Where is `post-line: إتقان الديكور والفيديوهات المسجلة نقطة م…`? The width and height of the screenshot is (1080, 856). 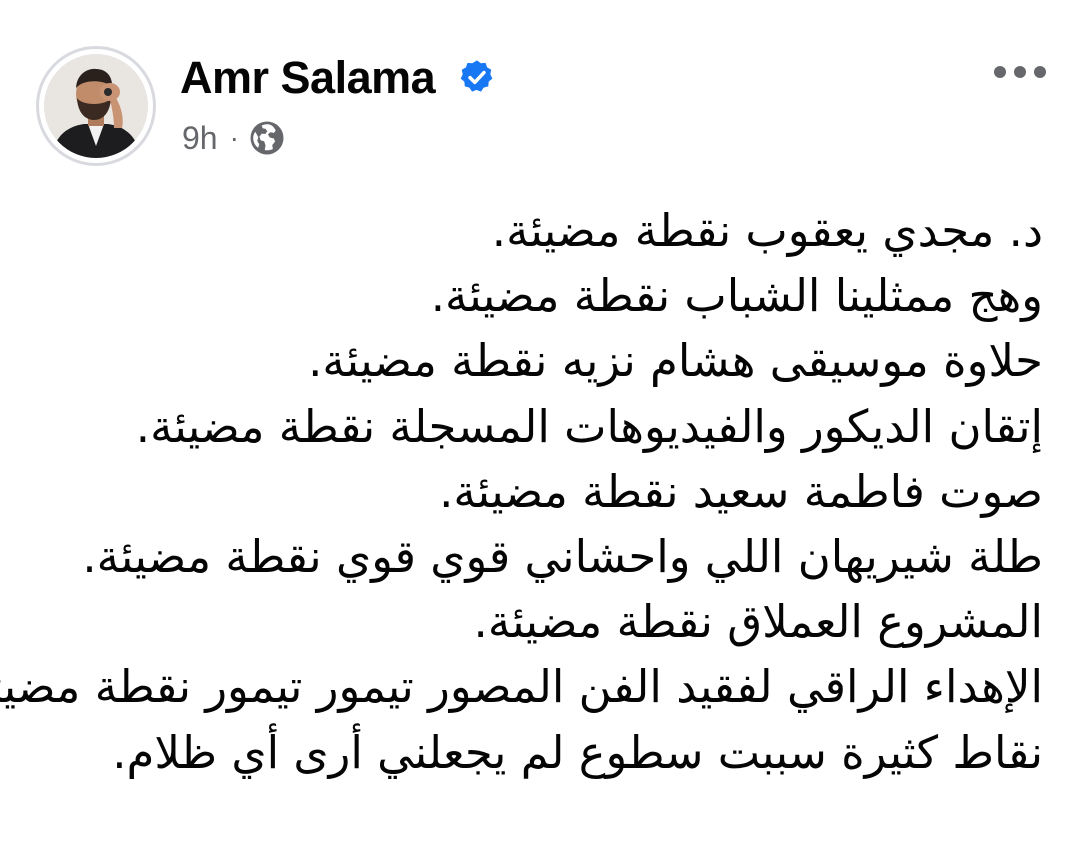 post-line: إتقان الديكور والفيديوهات المسجلة نقطة م… is located at coordinates (589, 426).